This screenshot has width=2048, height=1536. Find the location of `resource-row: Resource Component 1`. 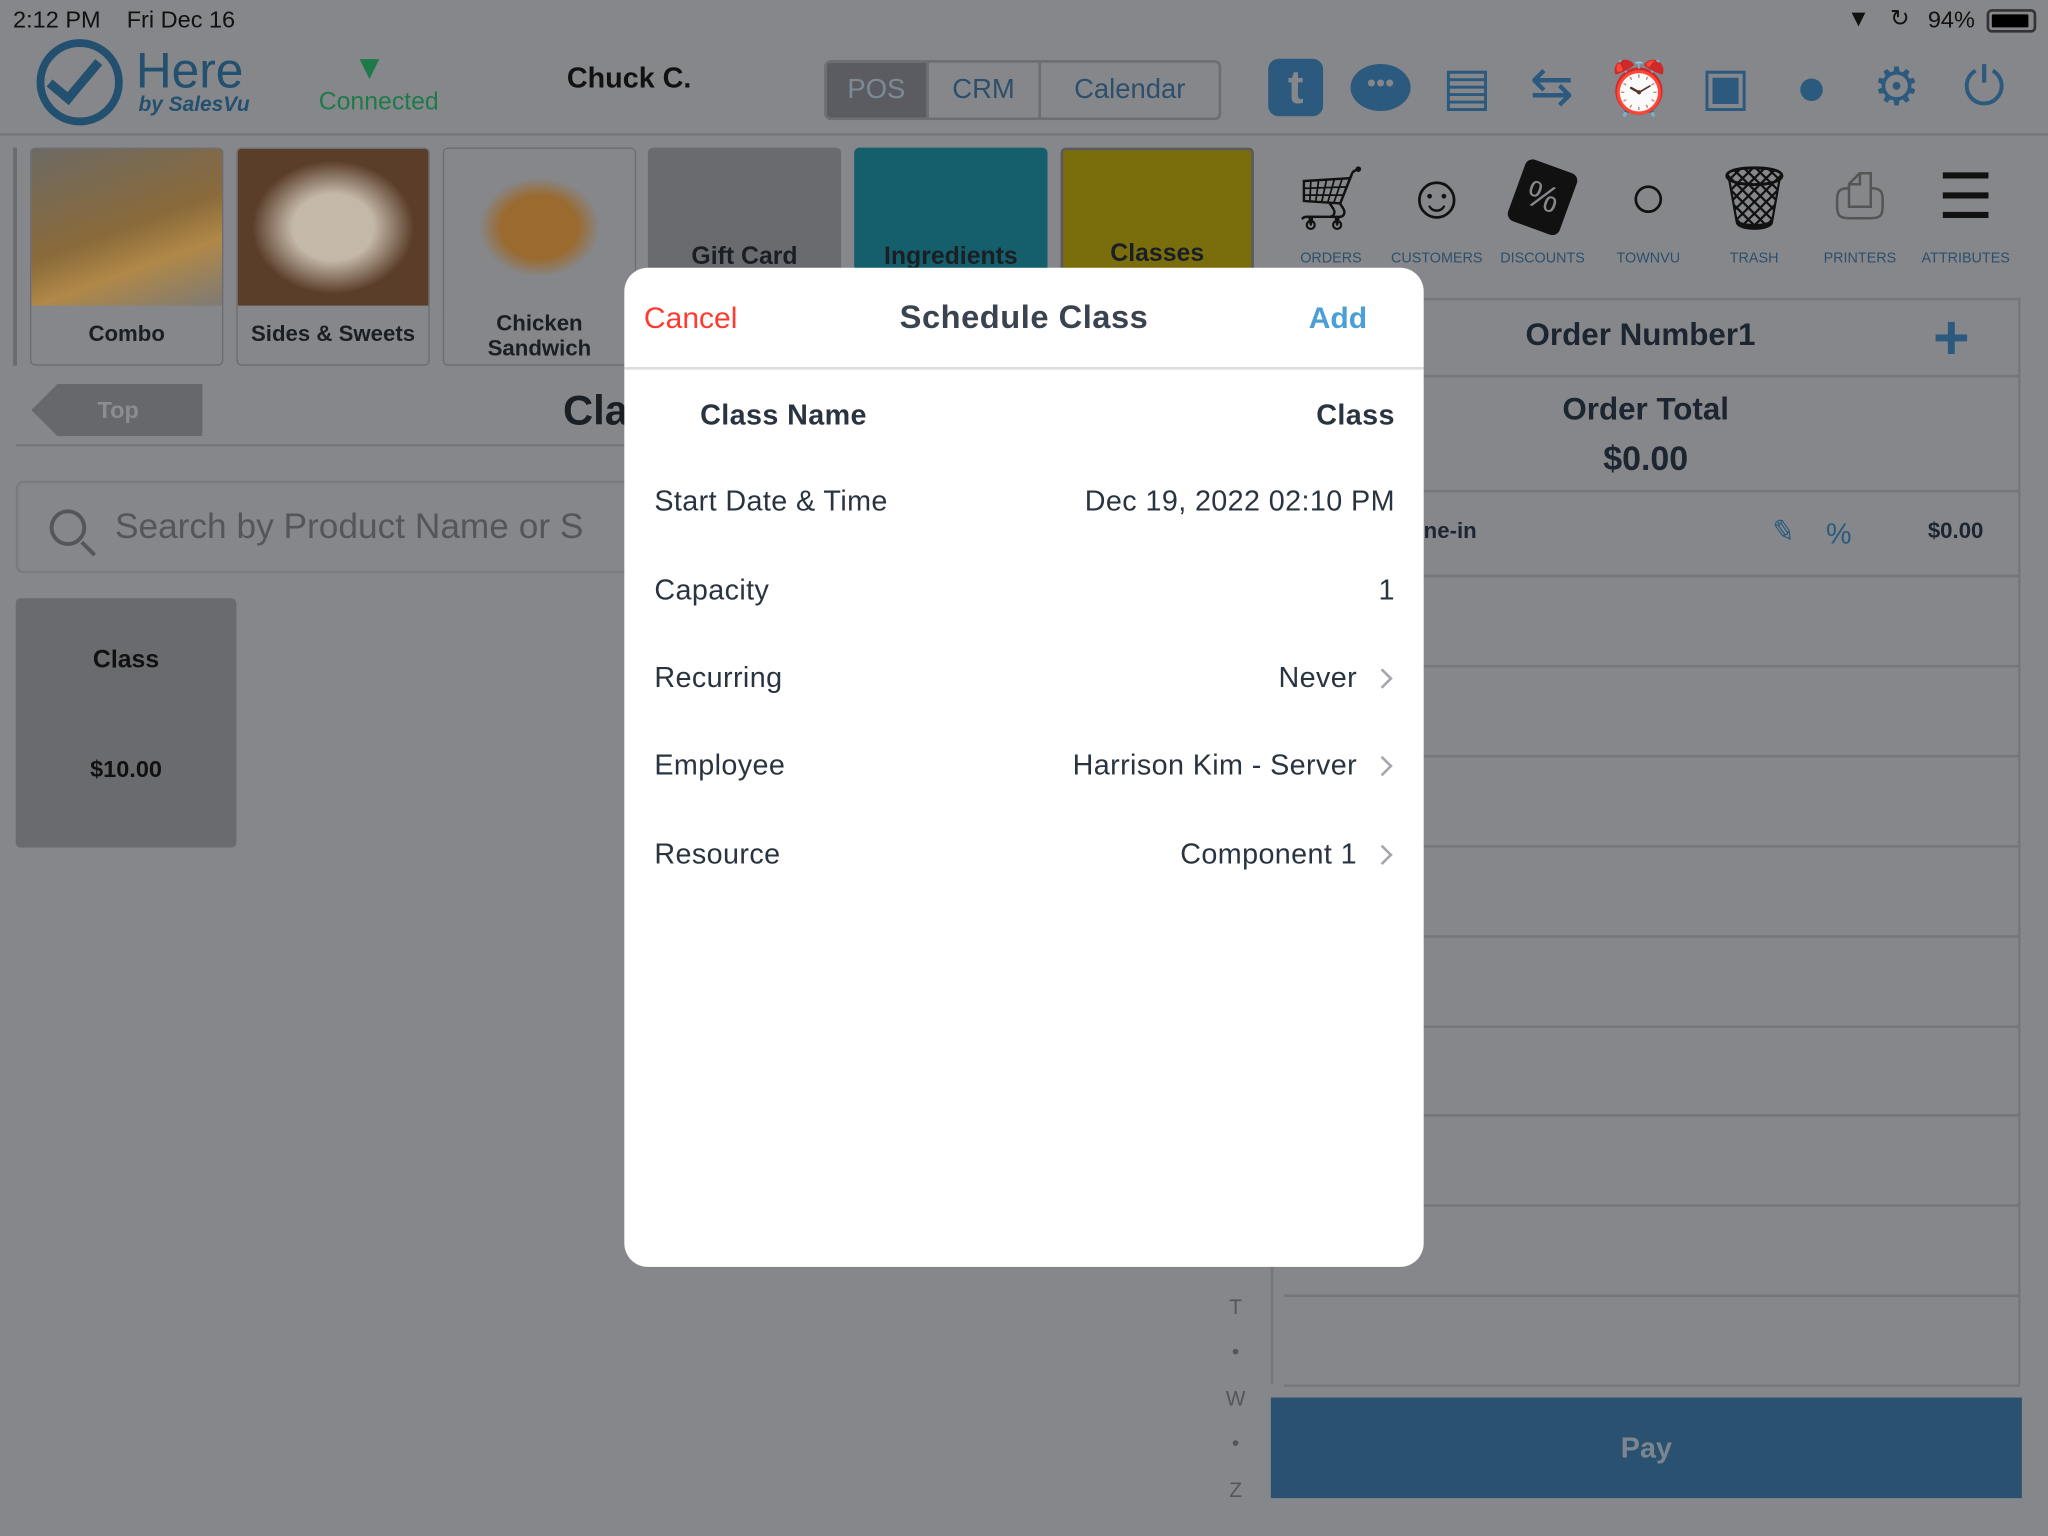

resource-row: Resource Component 1 is located at coordinates (1024, 854).